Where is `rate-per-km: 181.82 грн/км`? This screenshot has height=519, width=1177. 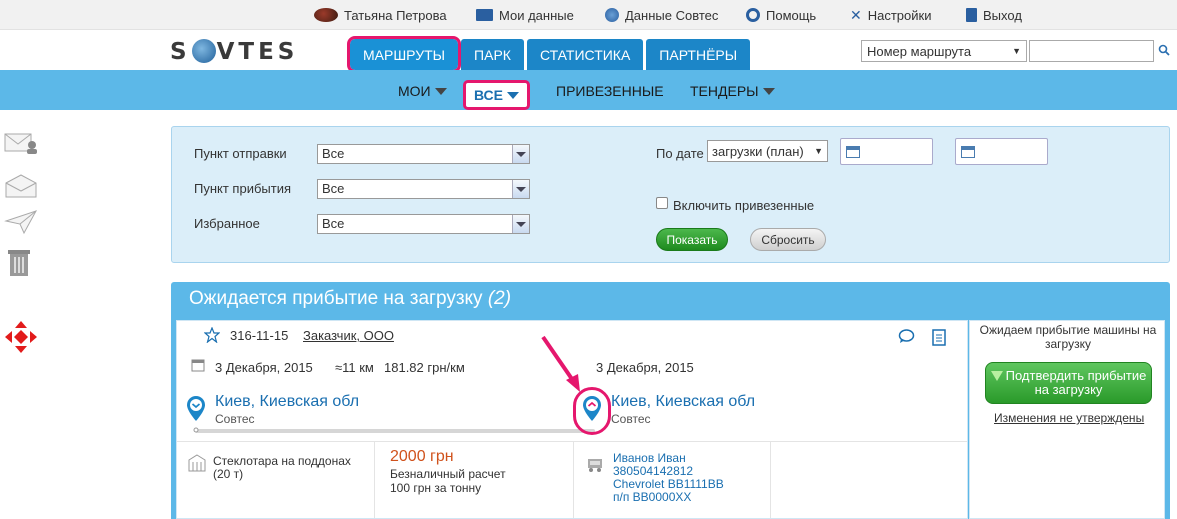 rate-per-km: 181.82 грн/км is located at coordinates (424, 367).